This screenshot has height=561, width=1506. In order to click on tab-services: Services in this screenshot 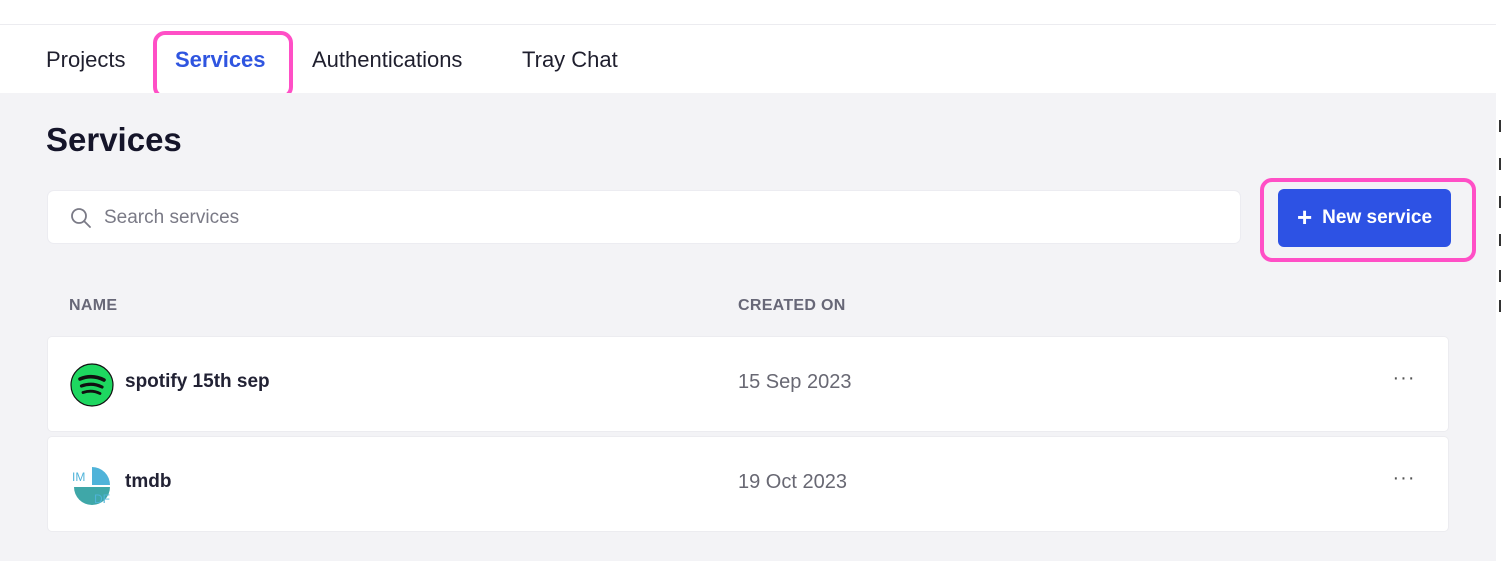, I will do `click(220, 59)`.